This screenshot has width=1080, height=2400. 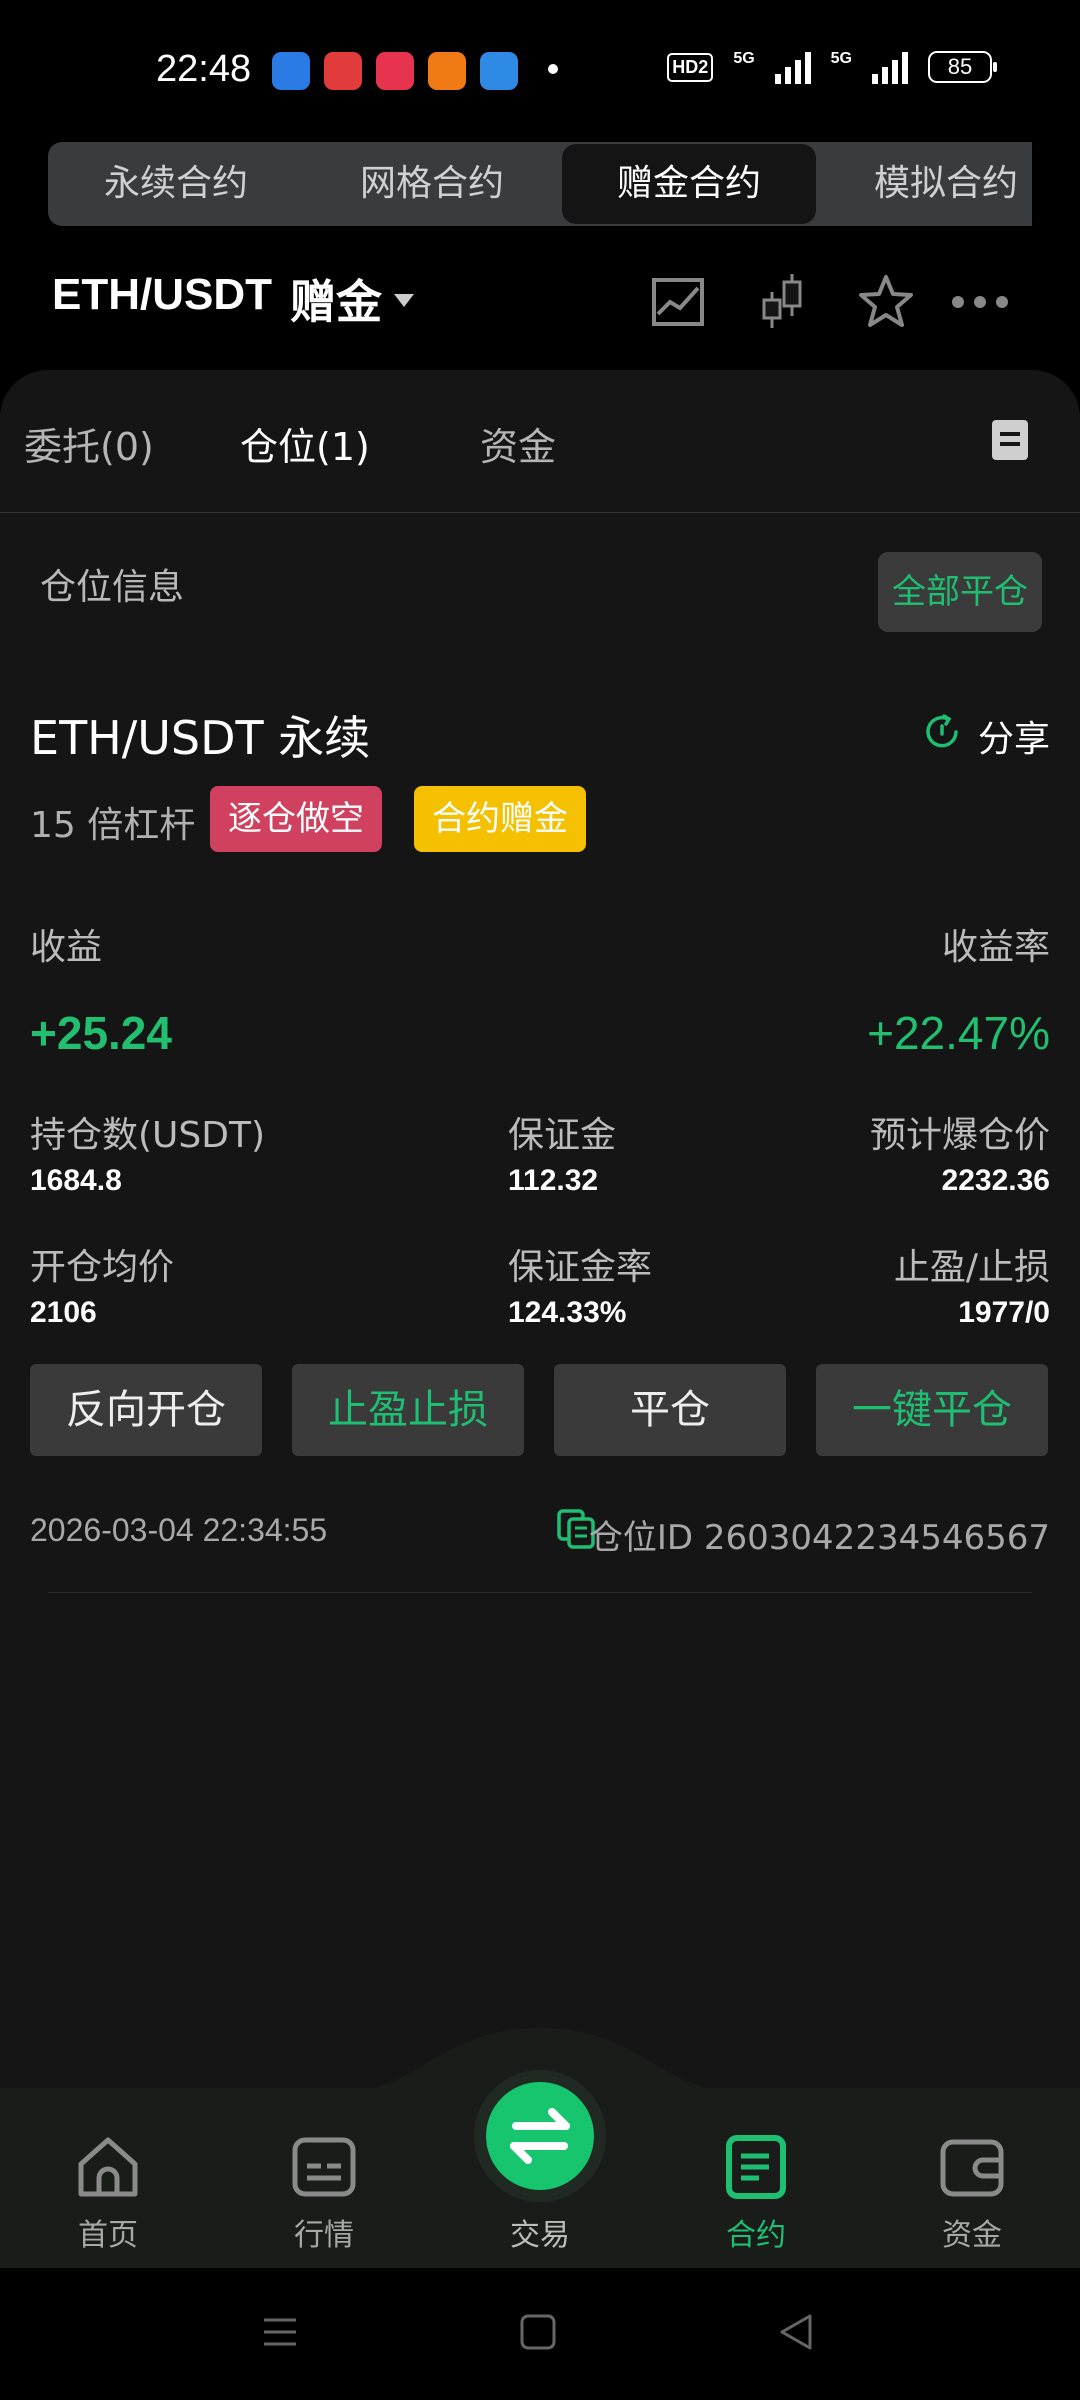 I want to click on entry-price-label: 开仓均价, so click(x=102, y=1267).